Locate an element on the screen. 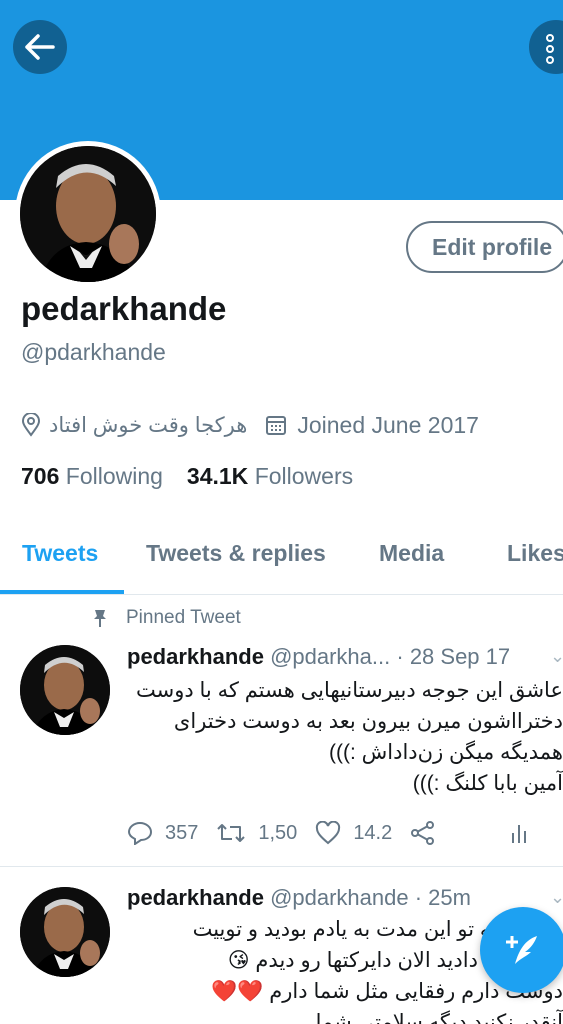 Image resolution: width=563 pixels, height=1024 pixels. tweet-timestamp: · 25m is located at coordinates (443, 897).